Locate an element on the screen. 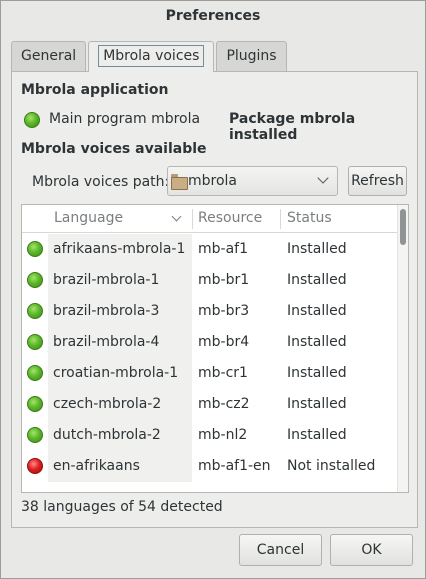 The image size is (426, 579). tab-mbrola-voices: Mbrola voices is located at coordinates (151, 56).